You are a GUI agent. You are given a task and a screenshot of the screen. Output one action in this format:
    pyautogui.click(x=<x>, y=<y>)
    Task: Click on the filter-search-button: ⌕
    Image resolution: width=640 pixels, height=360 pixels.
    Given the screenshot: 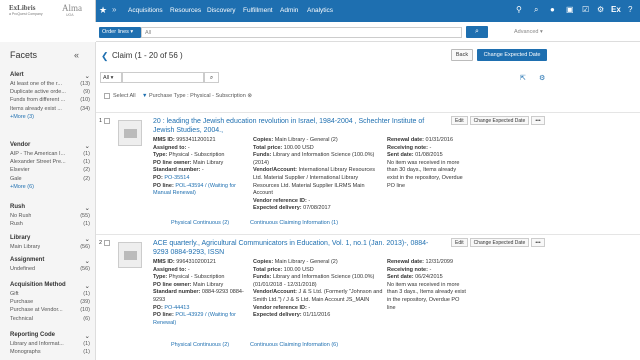 What is the action you would take?
    pyautogui.click(x=211, y=77)
    